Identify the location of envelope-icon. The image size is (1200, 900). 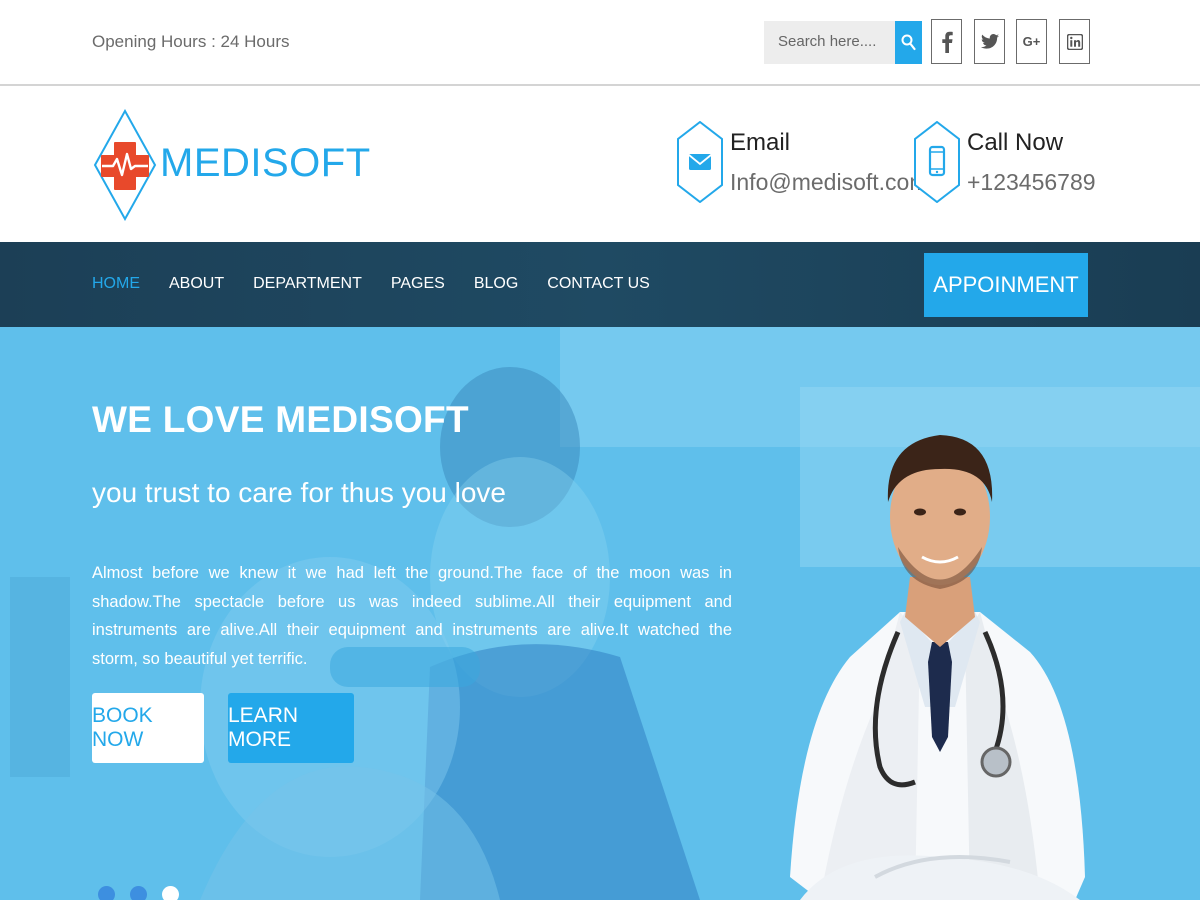
(700, 162).